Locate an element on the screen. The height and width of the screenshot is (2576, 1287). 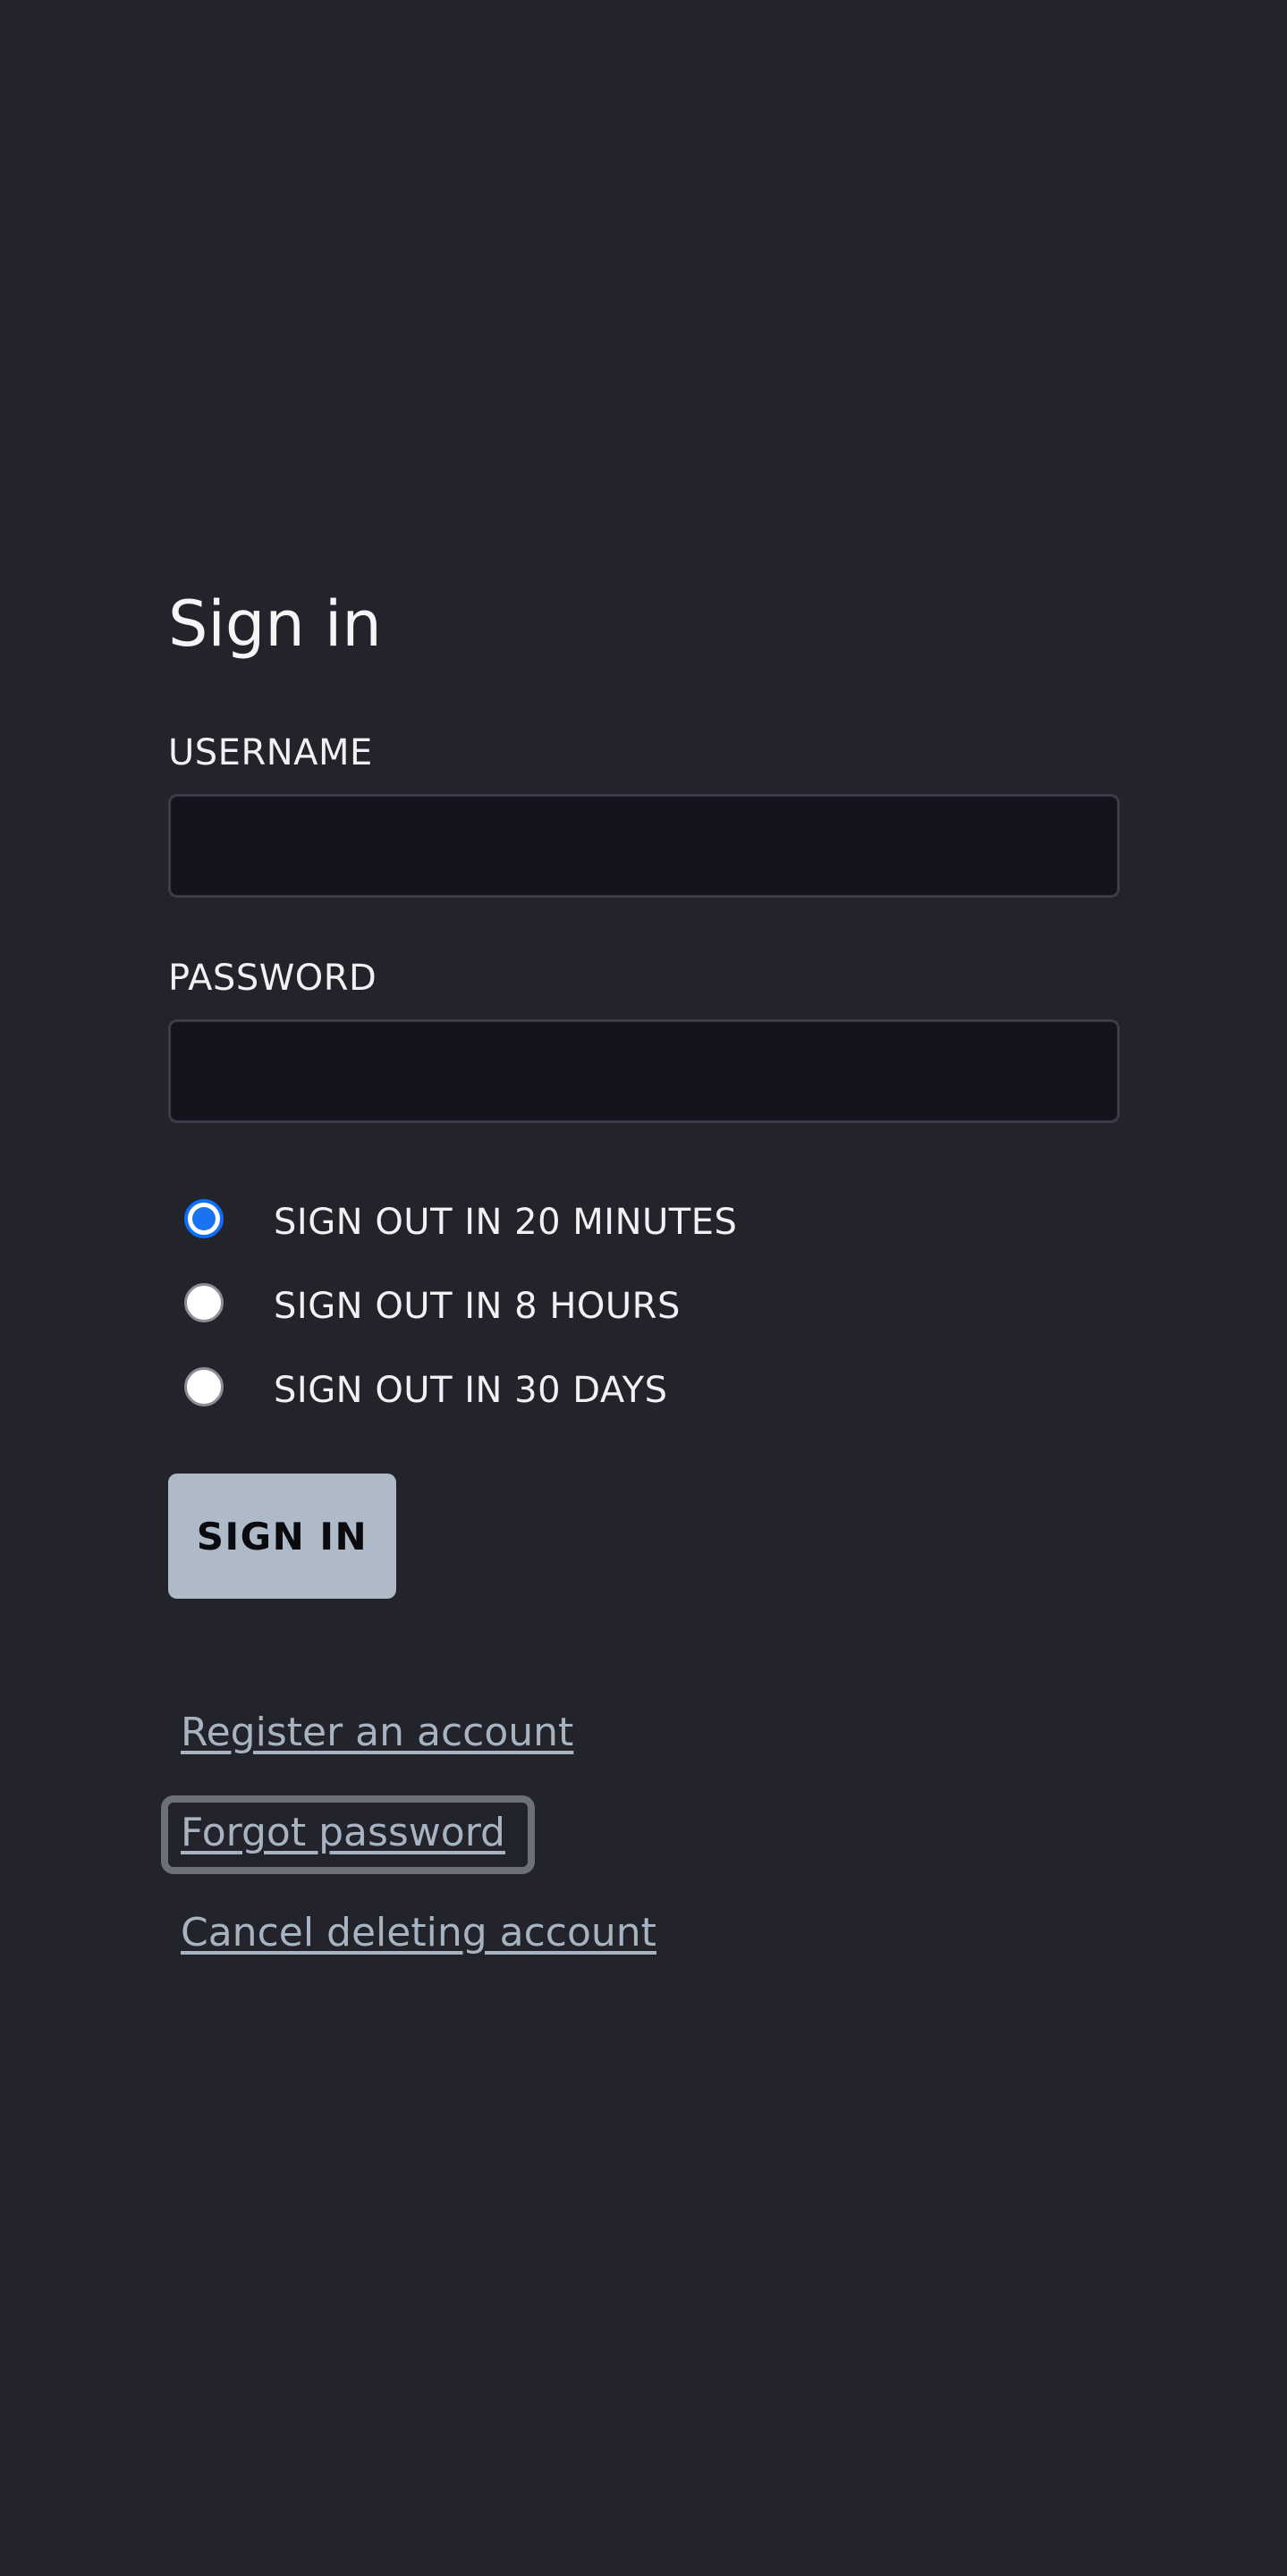
session-option-label: SIGN OUT IN 20 MINUTES is located at coordinates (506, 1222).